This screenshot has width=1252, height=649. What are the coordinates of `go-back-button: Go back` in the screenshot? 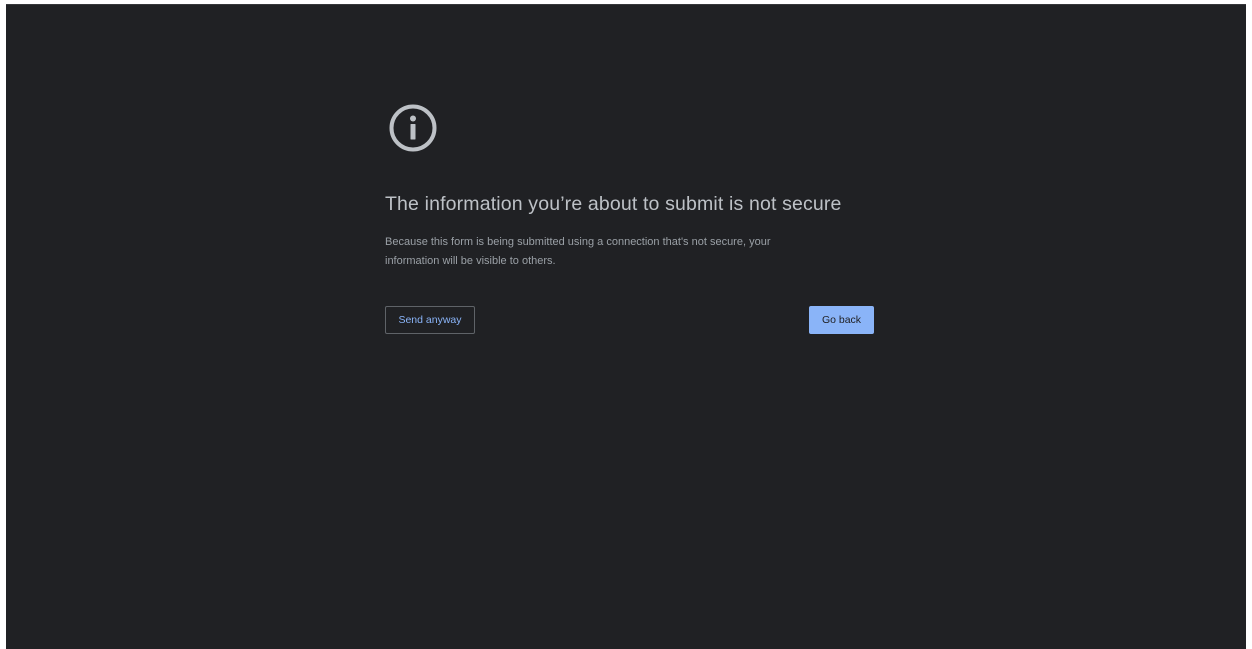 It's located at (841, 320).